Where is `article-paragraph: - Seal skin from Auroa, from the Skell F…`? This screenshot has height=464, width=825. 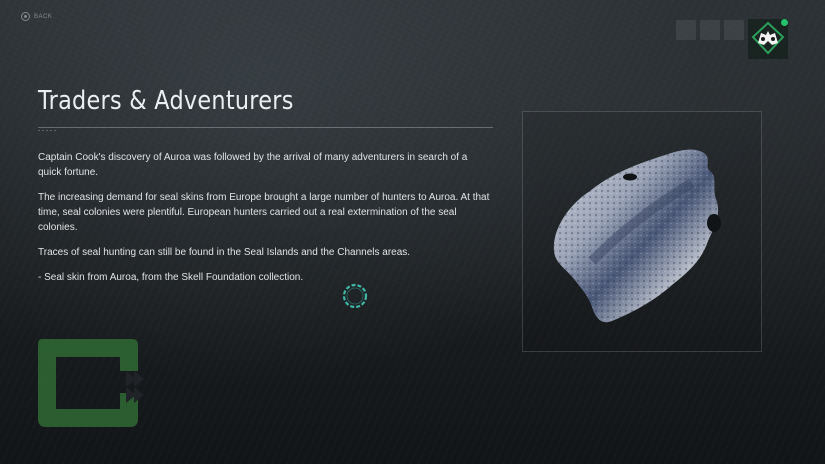
article-paragraph: - Seal skin from Auroa, from the Skell F… is located at coordinates (171, 277).